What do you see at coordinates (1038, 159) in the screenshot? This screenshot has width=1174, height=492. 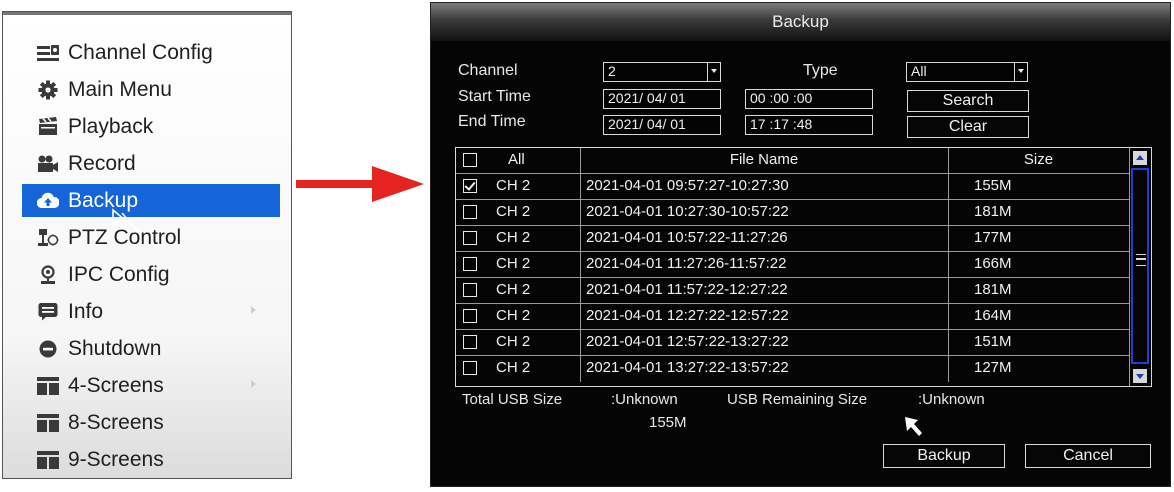 I see `header-size: Size` at bounding box center [1038, 159].